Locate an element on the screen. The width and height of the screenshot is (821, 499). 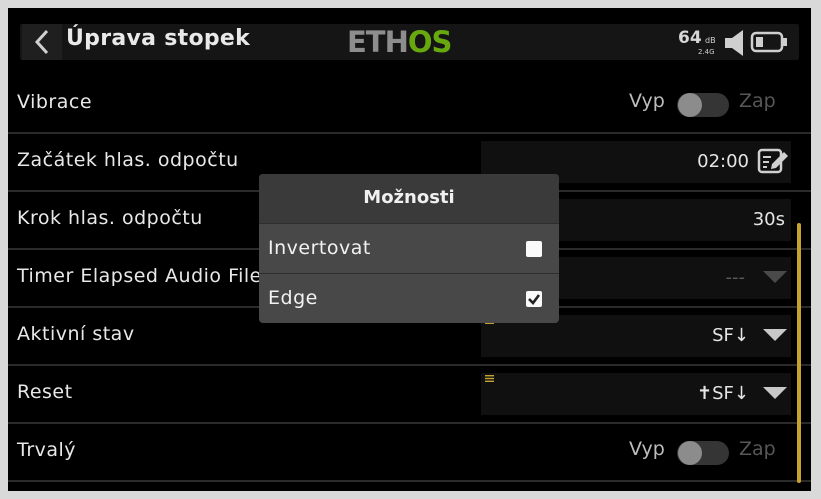
options-popup: Možnosti Invertovat Edge is located at coordinates (409, 248).